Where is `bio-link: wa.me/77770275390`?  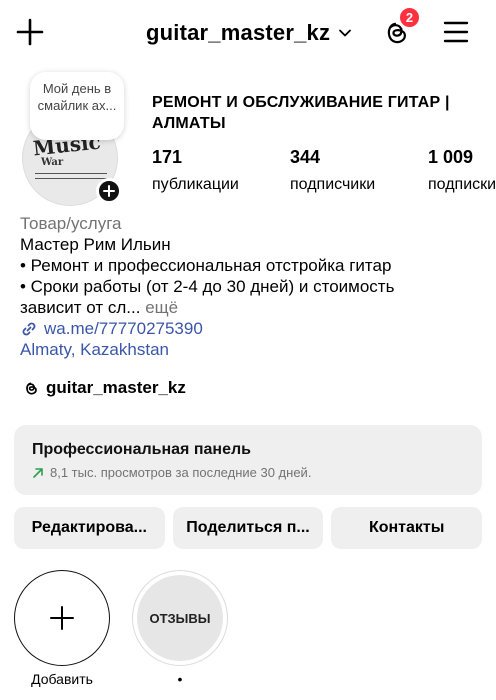 bio-link: wa.me/77770275390 is located at coordinates (250, 328).